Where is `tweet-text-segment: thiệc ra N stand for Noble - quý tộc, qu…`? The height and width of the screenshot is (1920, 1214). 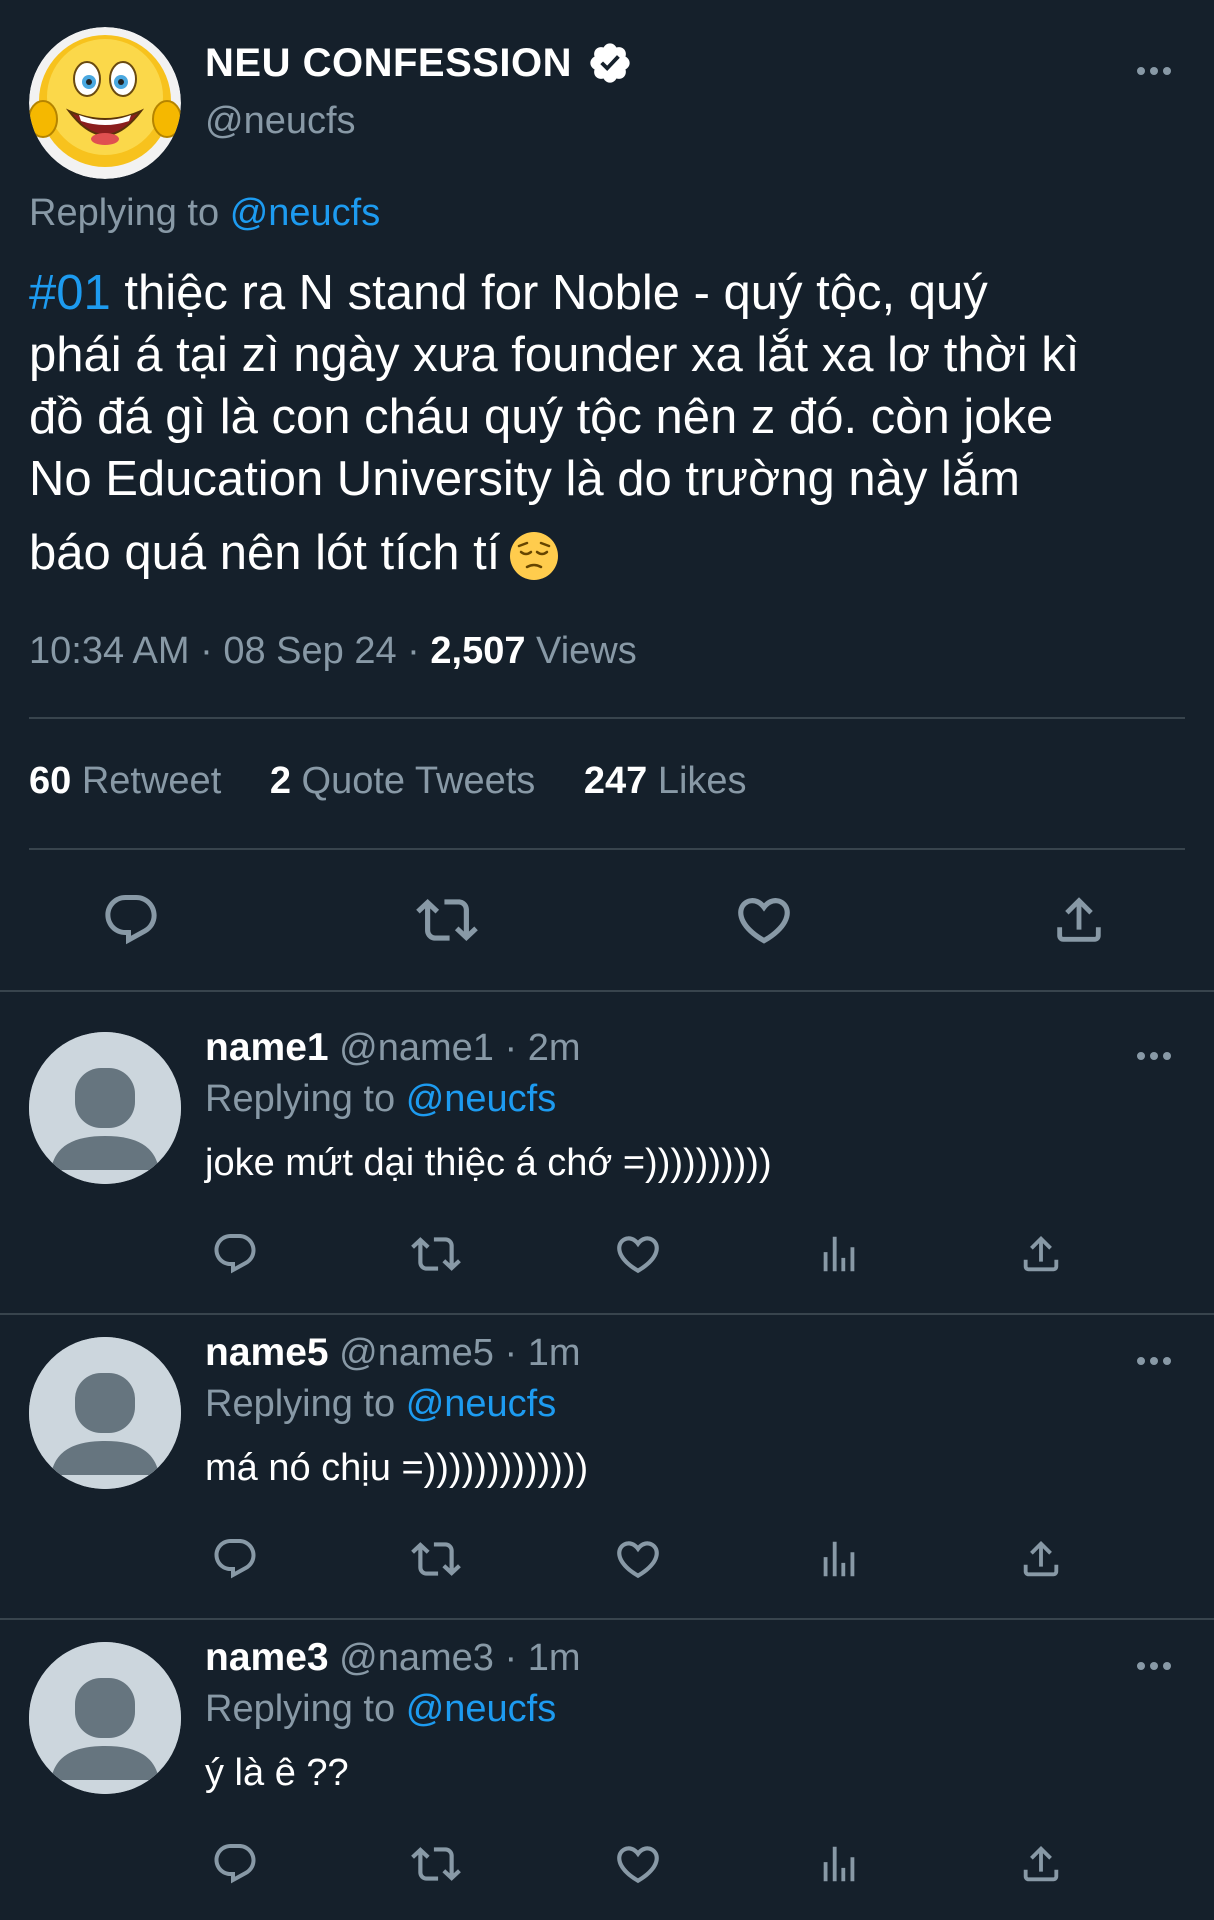 tweet-text-segment: thiệc ra N stand for Noble - quý tộc, qu… is located at coordinates (549, 293).